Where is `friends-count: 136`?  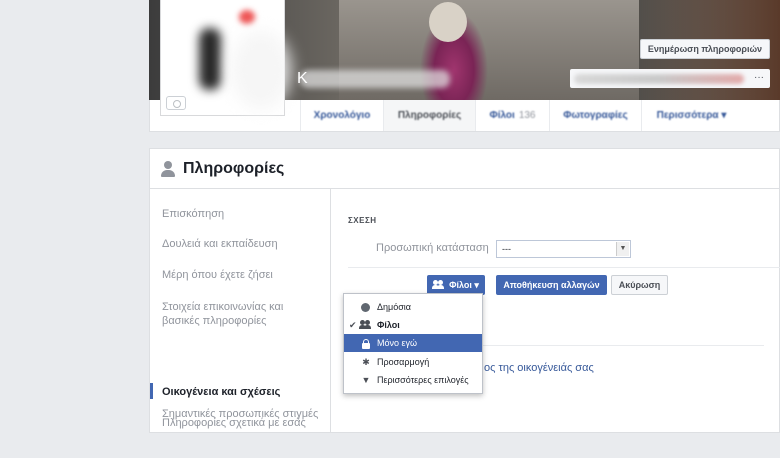
friends-count: 136 is located at coordinates (527, 115).